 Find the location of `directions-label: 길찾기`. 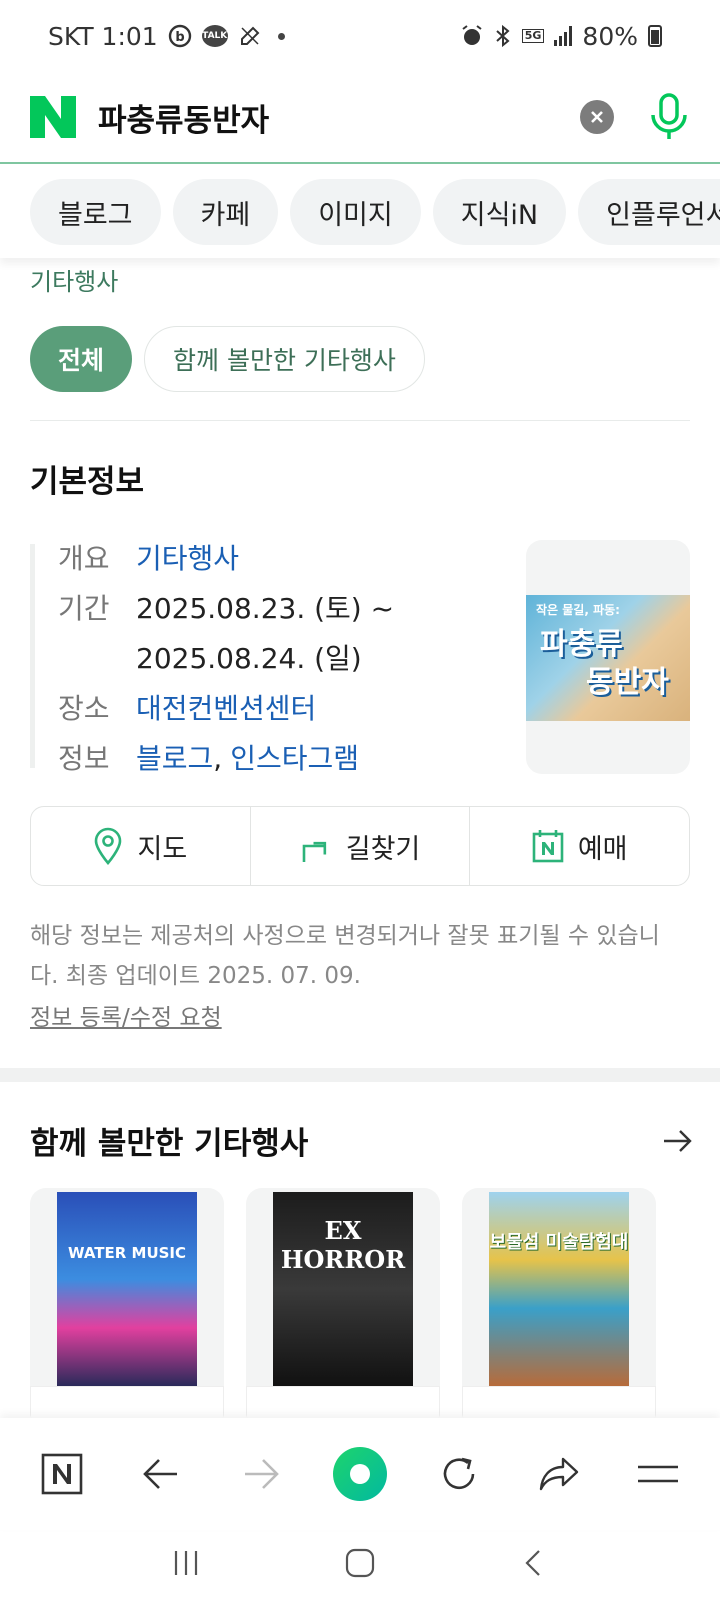

directions-label: 길찾기 is located at coordinates (383, 849).